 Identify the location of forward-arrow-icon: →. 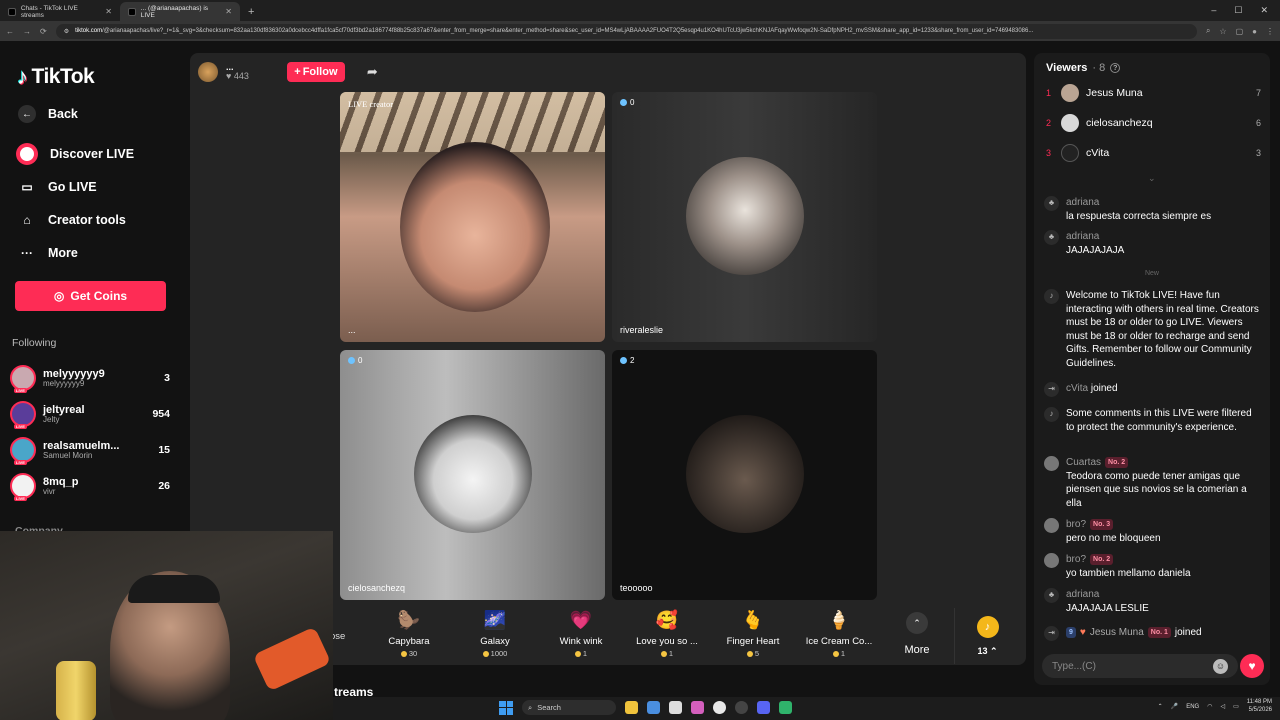
(27, 31).